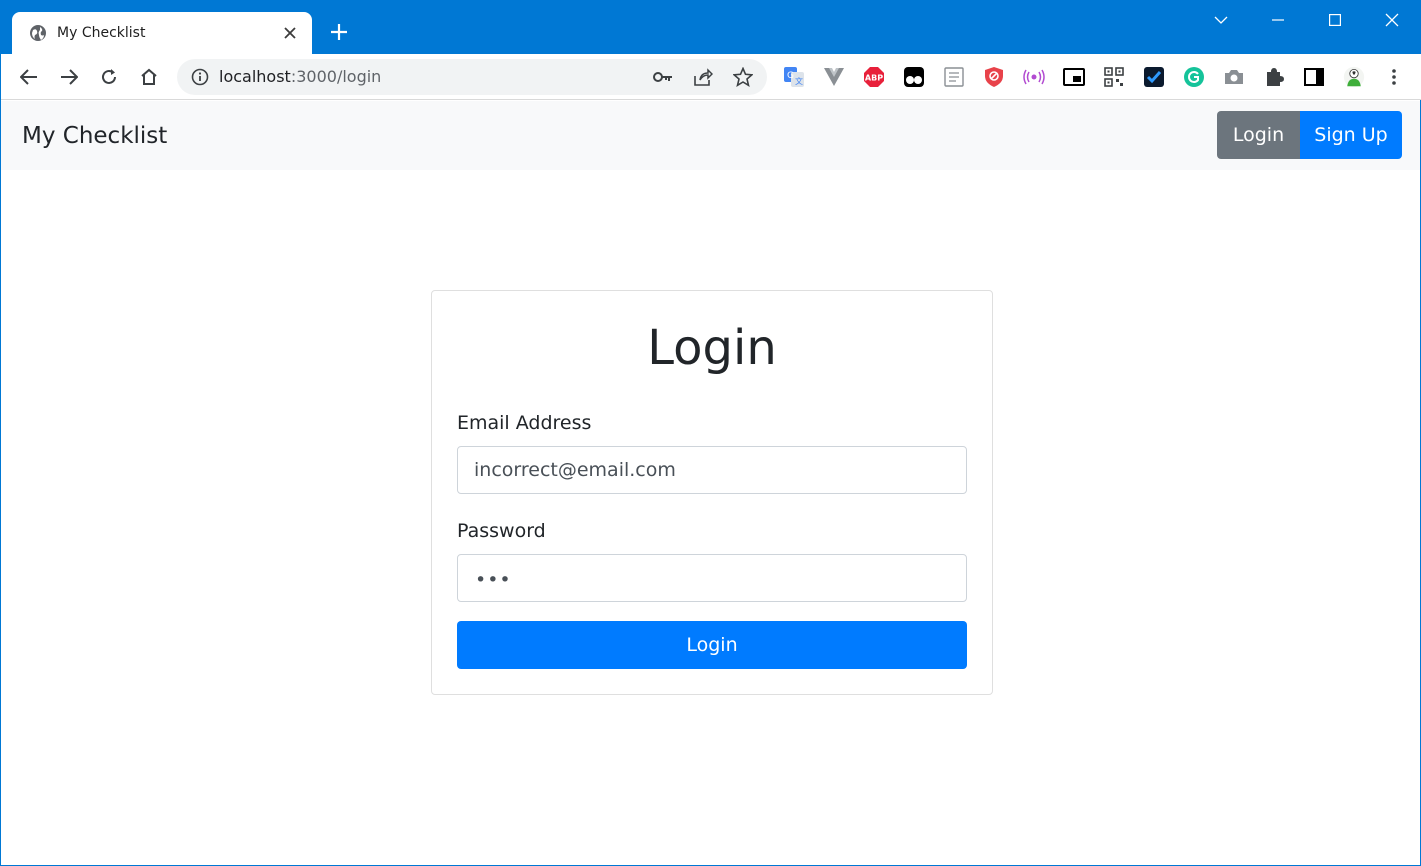 The height and width of the screenshot is (866, 1421). I want to click on tab-title: My Checklist, so click(101, 33).